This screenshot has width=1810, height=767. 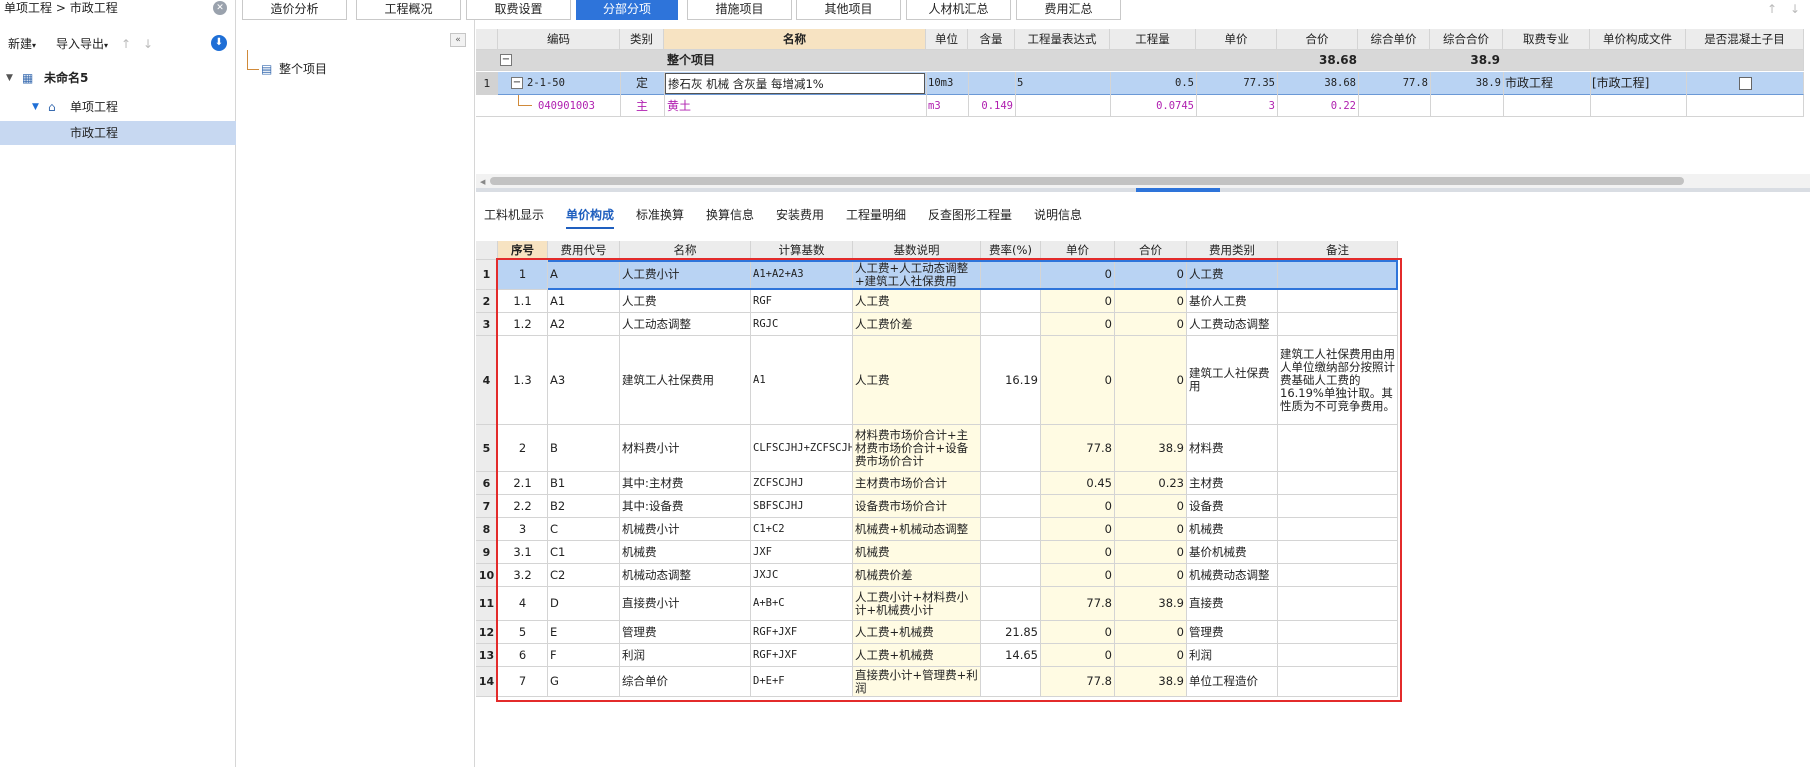 I want to click on calc-base-cell: RGJC, so click(x=802, y=324).